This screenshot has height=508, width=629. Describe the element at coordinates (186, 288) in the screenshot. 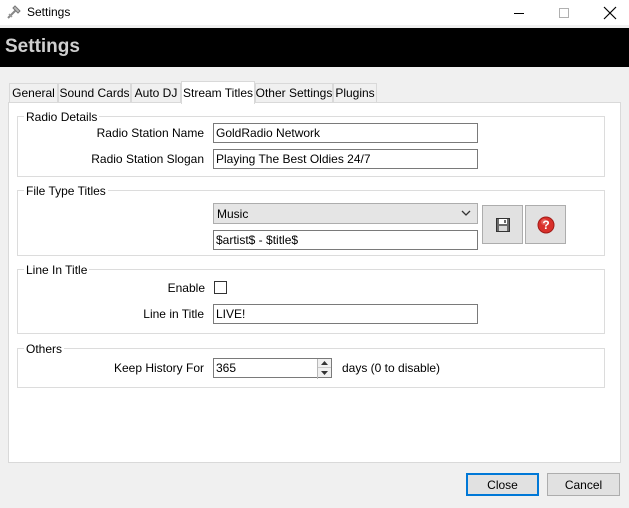

I see `enable-label: Enable` at that location.